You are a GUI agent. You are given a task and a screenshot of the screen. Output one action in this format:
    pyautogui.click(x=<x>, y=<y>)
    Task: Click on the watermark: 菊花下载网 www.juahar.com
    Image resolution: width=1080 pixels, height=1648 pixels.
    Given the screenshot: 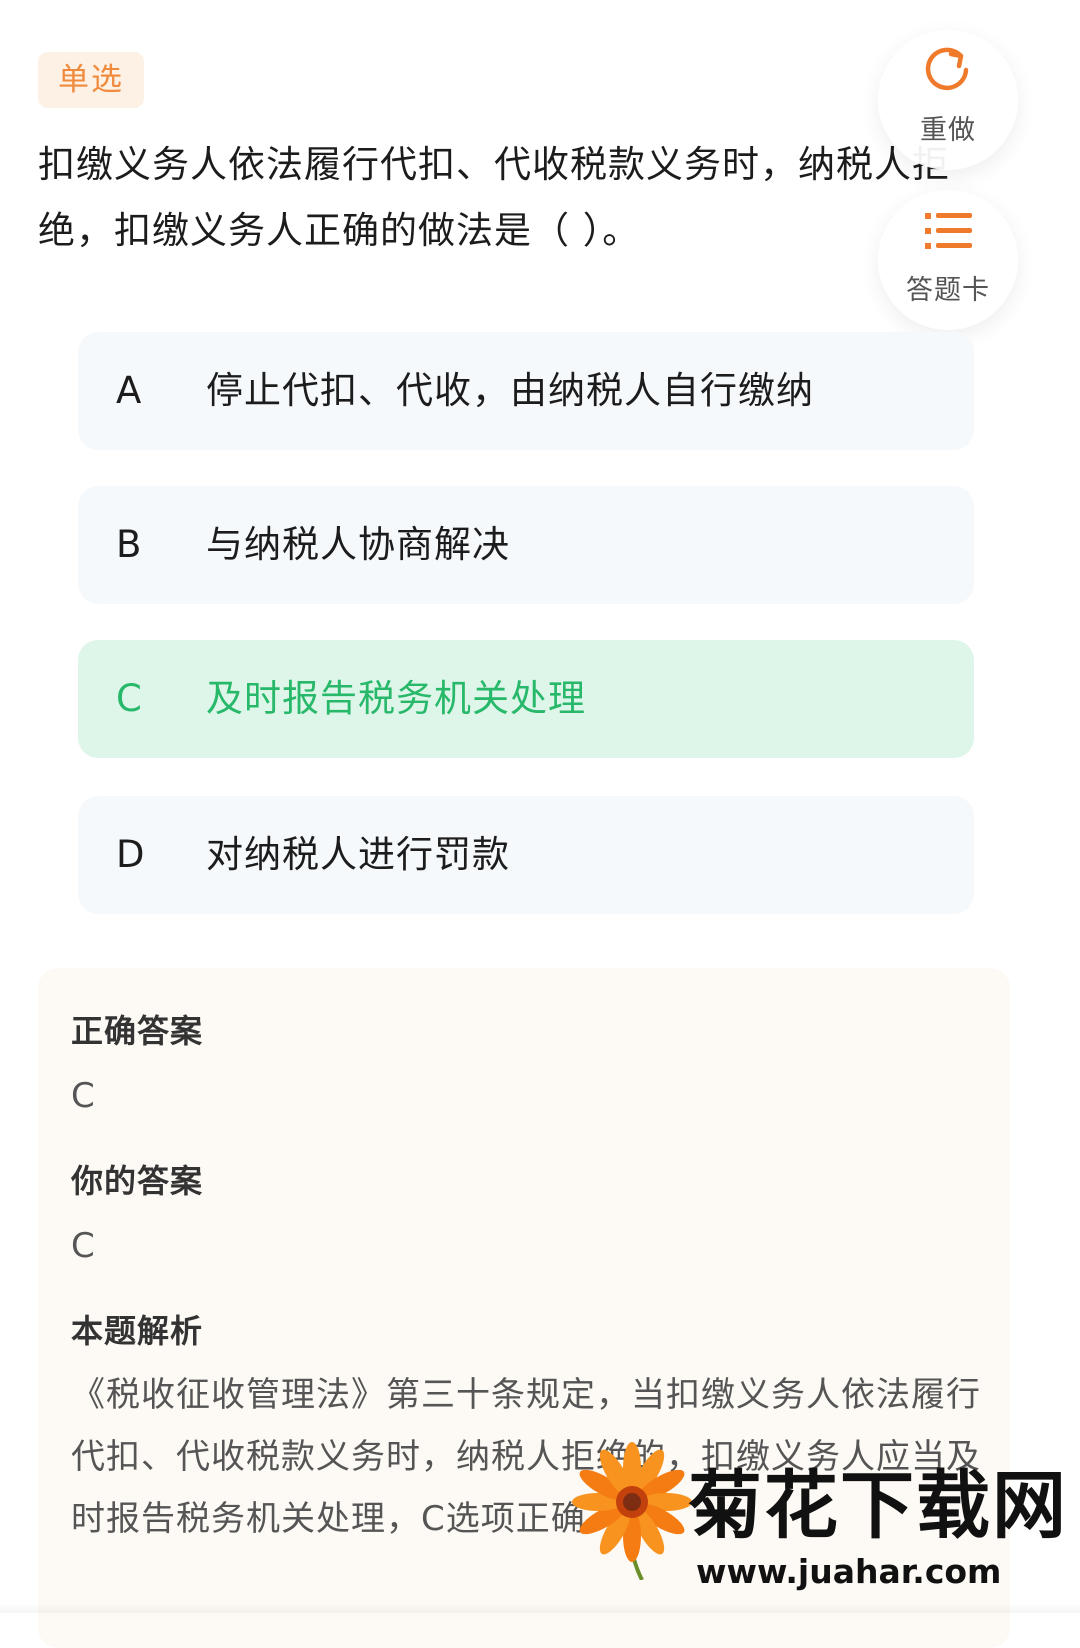 What is the action you would take?
    pyautogui.click(x=819, y=1525)
    